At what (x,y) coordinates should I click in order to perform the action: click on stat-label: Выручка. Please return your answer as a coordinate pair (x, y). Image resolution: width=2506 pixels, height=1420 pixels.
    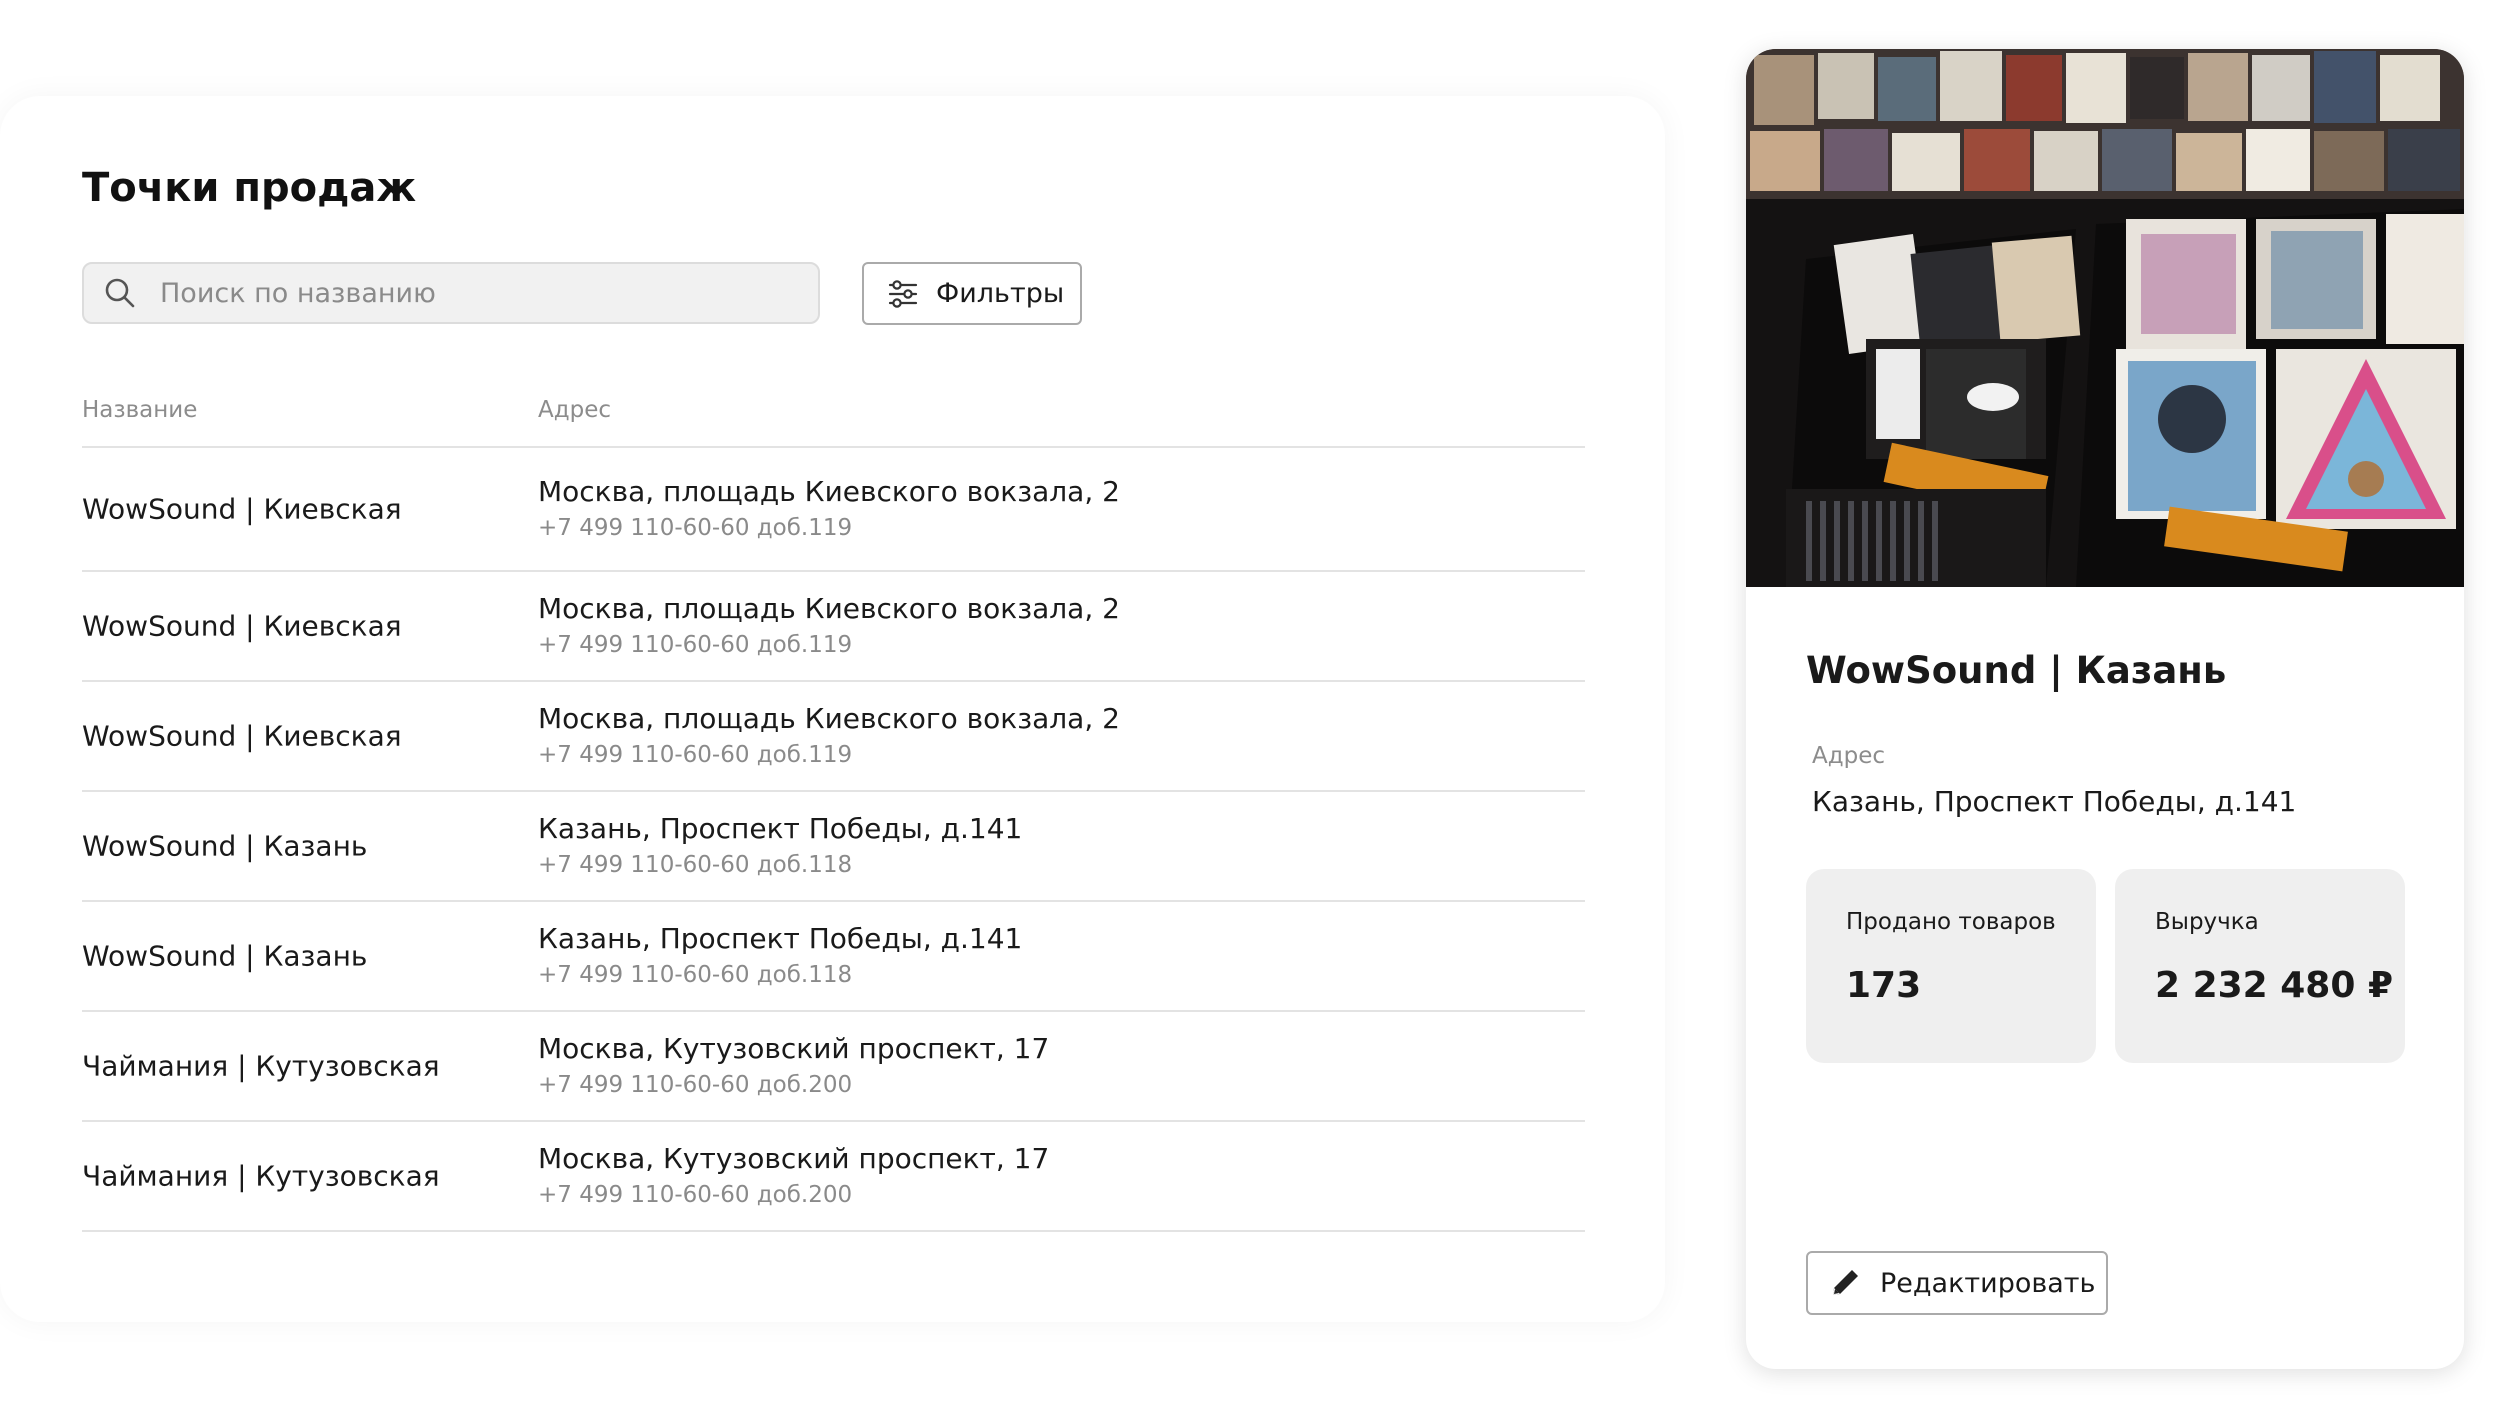
    Looking at the image, I should click on (2207, 922).